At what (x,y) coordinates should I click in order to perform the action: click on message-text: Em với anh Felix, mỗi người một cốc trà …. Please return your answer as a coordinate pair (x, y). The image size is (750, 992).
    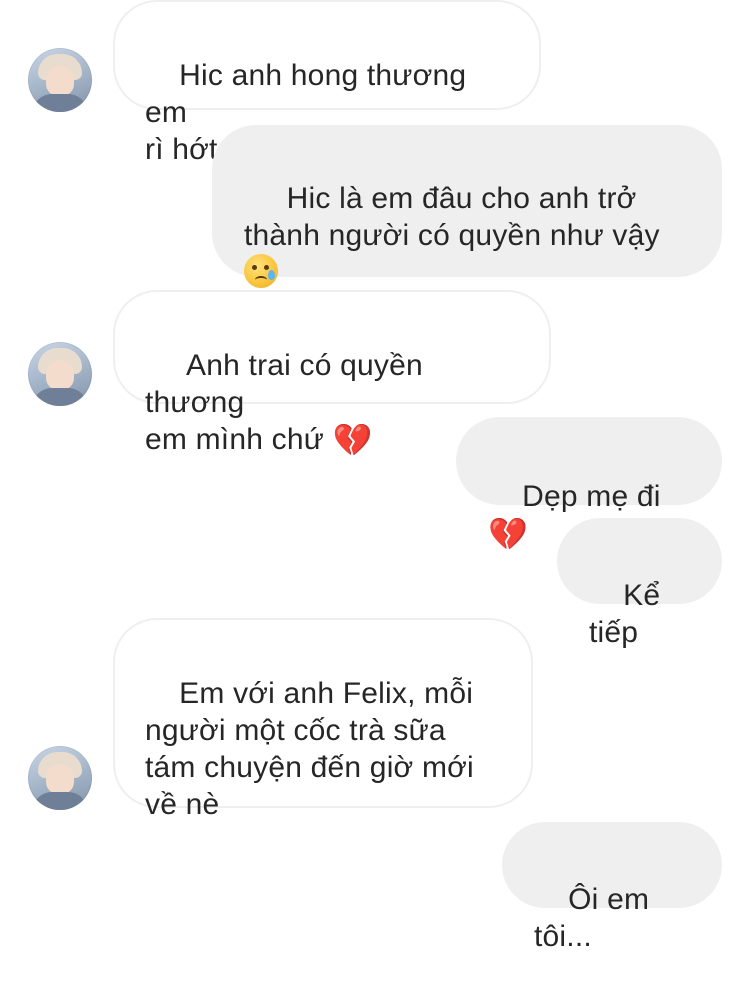
    Looking at the image, I should click on (309, 749).